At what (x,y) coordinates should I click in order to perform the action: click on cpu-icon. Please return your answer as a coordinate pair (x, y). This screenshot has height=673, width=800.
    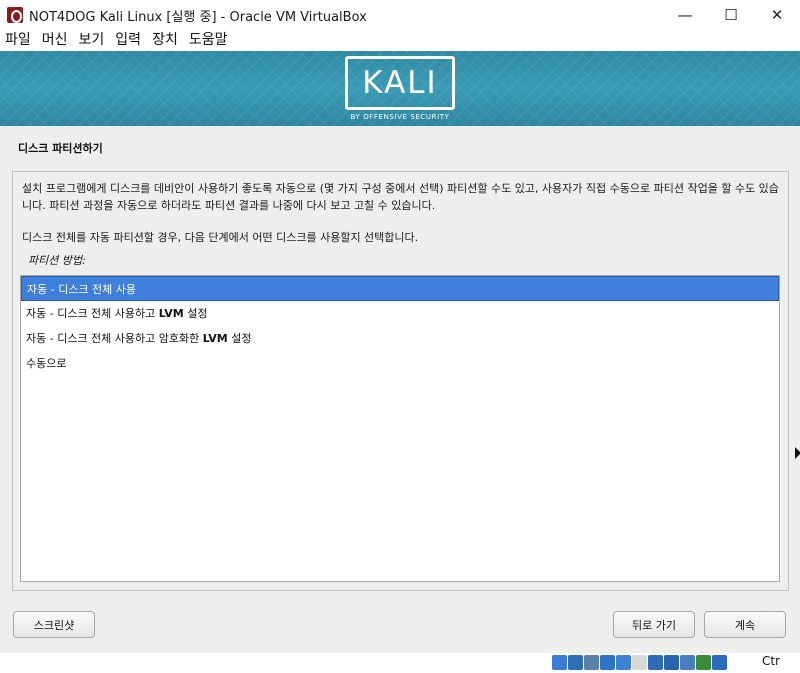
    Looking at the image, I should click on (687, 662).